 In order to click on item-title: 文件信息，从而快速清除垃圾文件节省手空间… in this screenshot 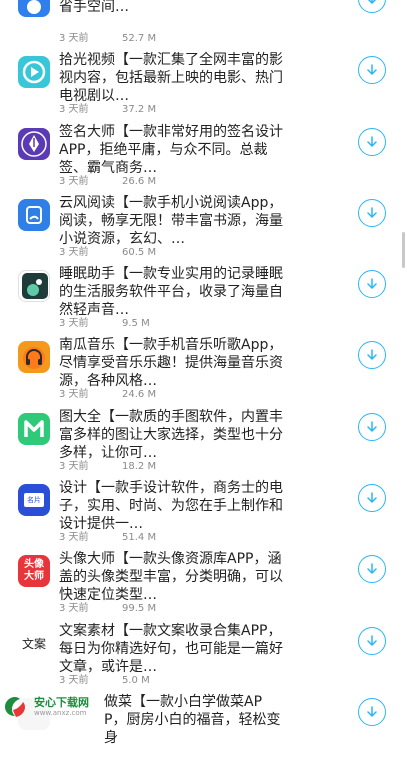, I will do `click(94, 7)`.